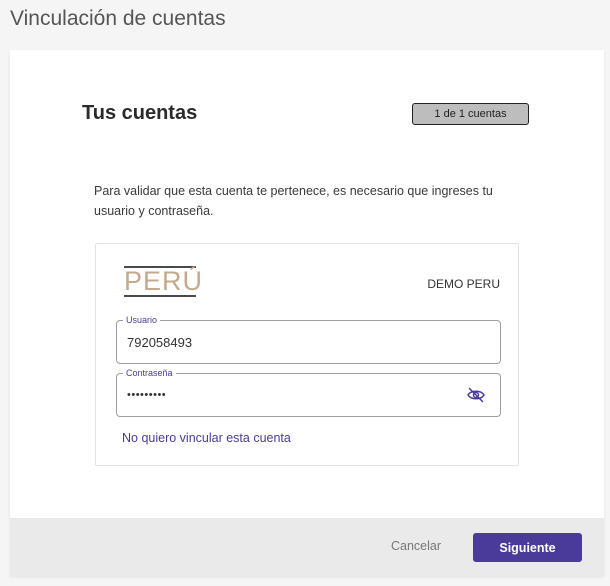 The height and width of the screenshot is (586, 610). What do you see at coordinates (206, 438) in the screenshot?
I see `skip-link-account-link: No quiero vincular esta cuenta` at bounding box center [206, 438].